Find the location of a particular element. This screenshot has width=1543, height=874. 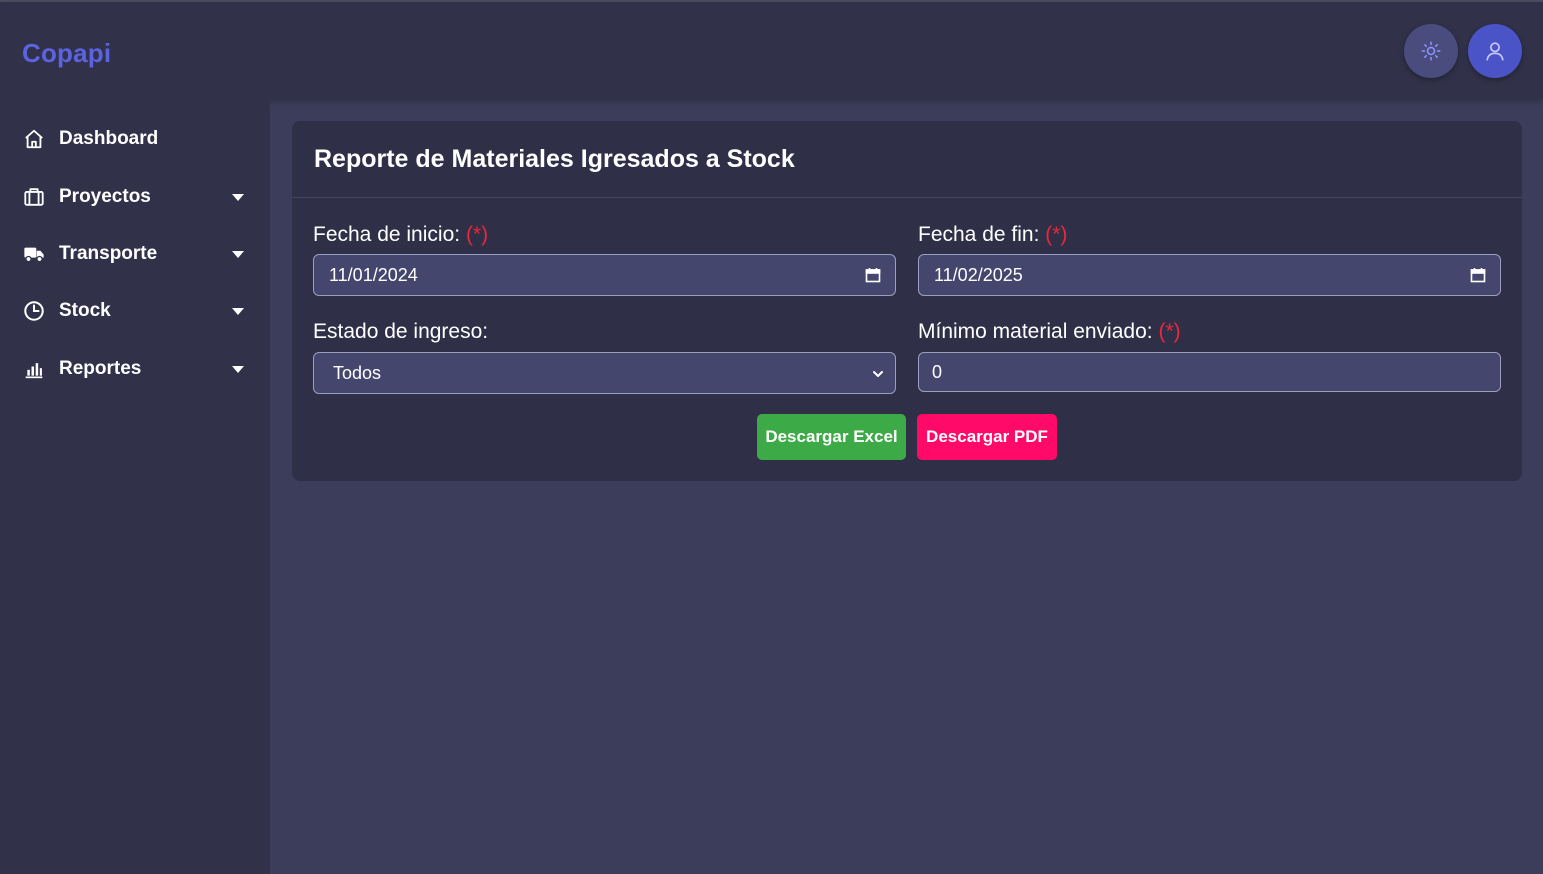

end-date-label-text: Fecha de fin: is located at coordinates (979, 234).